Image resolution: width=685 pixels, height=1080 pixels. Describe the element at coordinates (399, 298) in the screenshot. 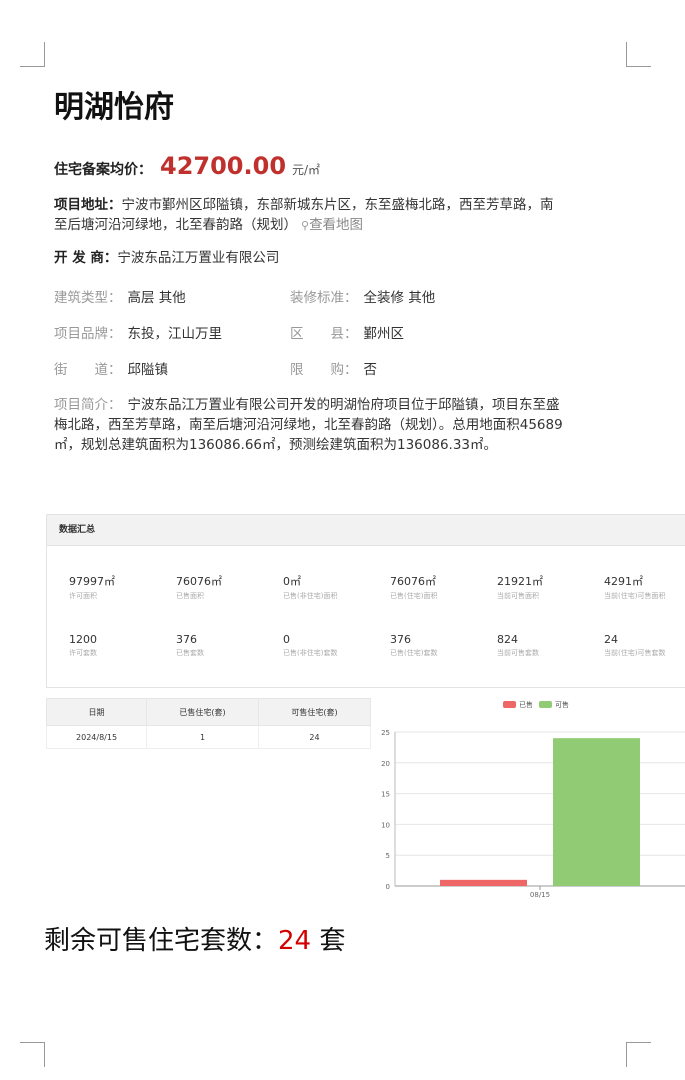

I see `field-value: 全装修 其他` at that location.